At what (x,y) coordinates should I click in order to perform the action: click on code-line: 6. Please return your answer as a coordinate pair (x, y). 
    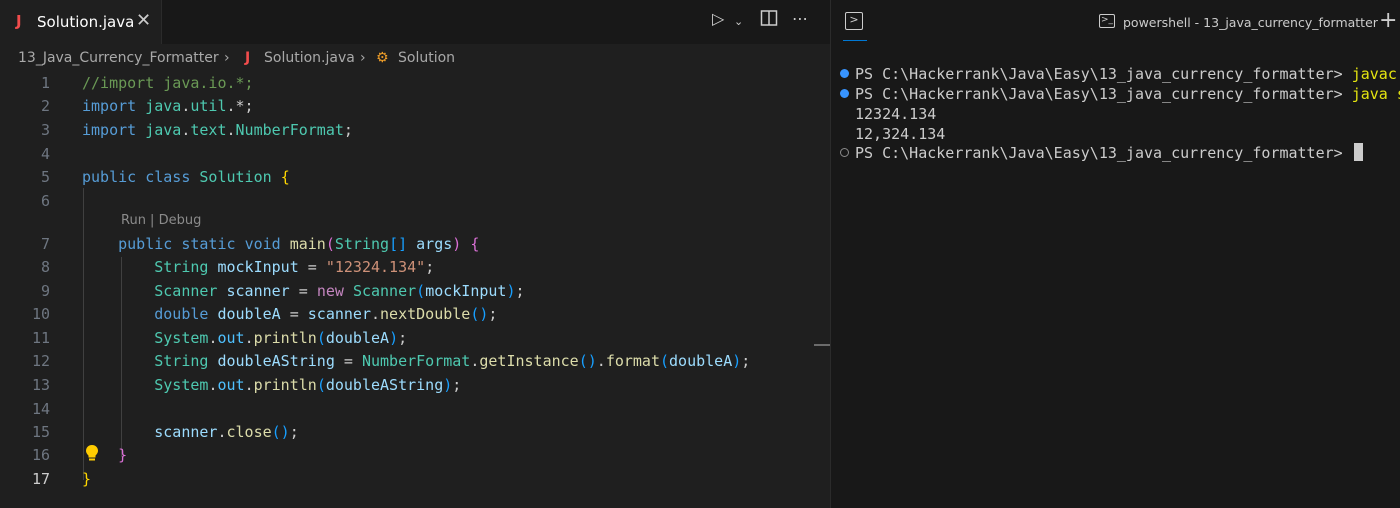
    Looking at the image, I should click on (407, 201).